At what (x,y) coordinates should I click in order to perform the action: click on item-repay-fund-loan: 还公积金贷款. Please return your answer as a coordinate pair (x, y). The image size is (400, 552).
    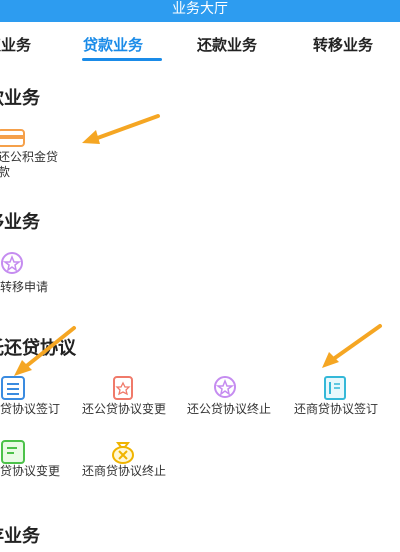
    Looking at the image, I should click on (35, 152).